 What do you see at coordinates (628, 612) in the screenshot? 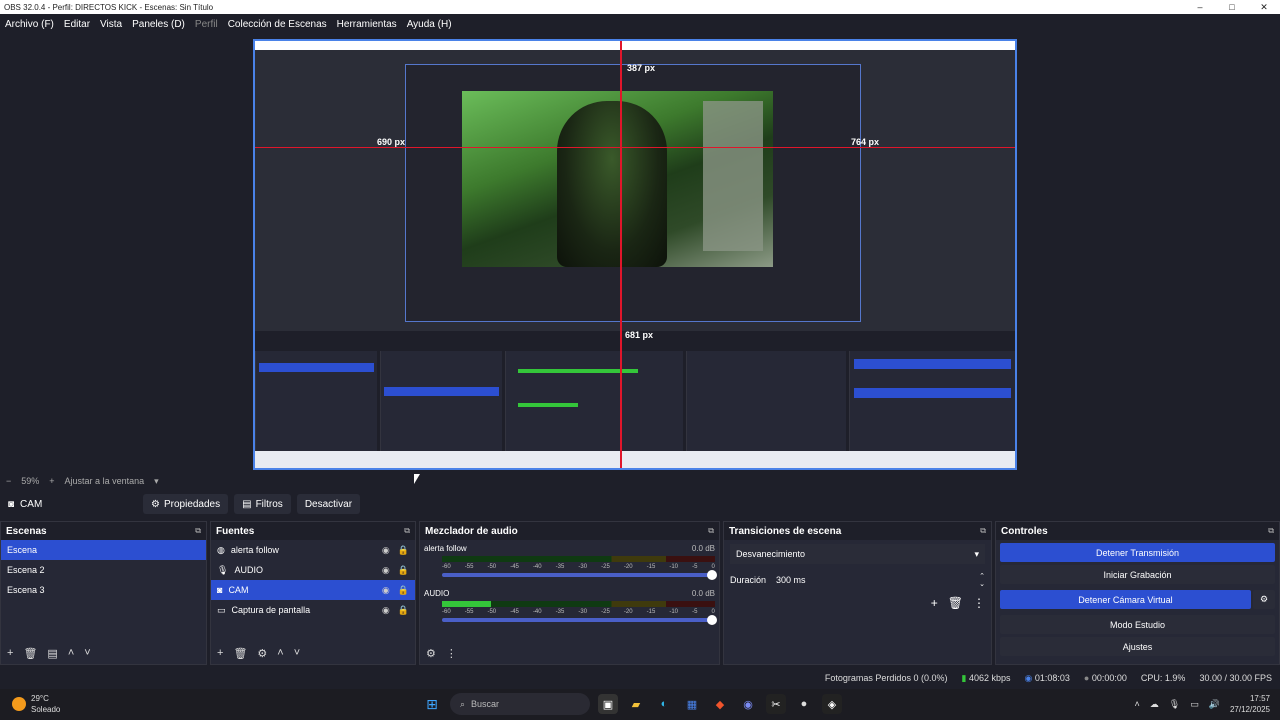
I see `meter-tick: -20` at bounding box center [628, 612].